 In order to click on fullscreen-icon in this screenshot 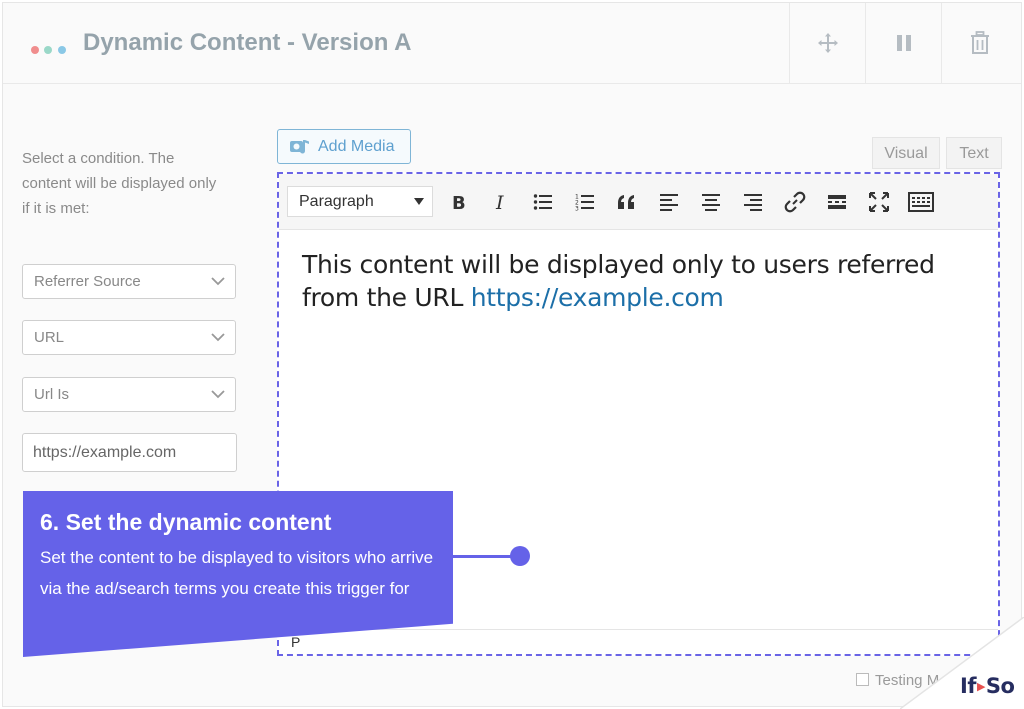, I will do `click(879, 202)`.